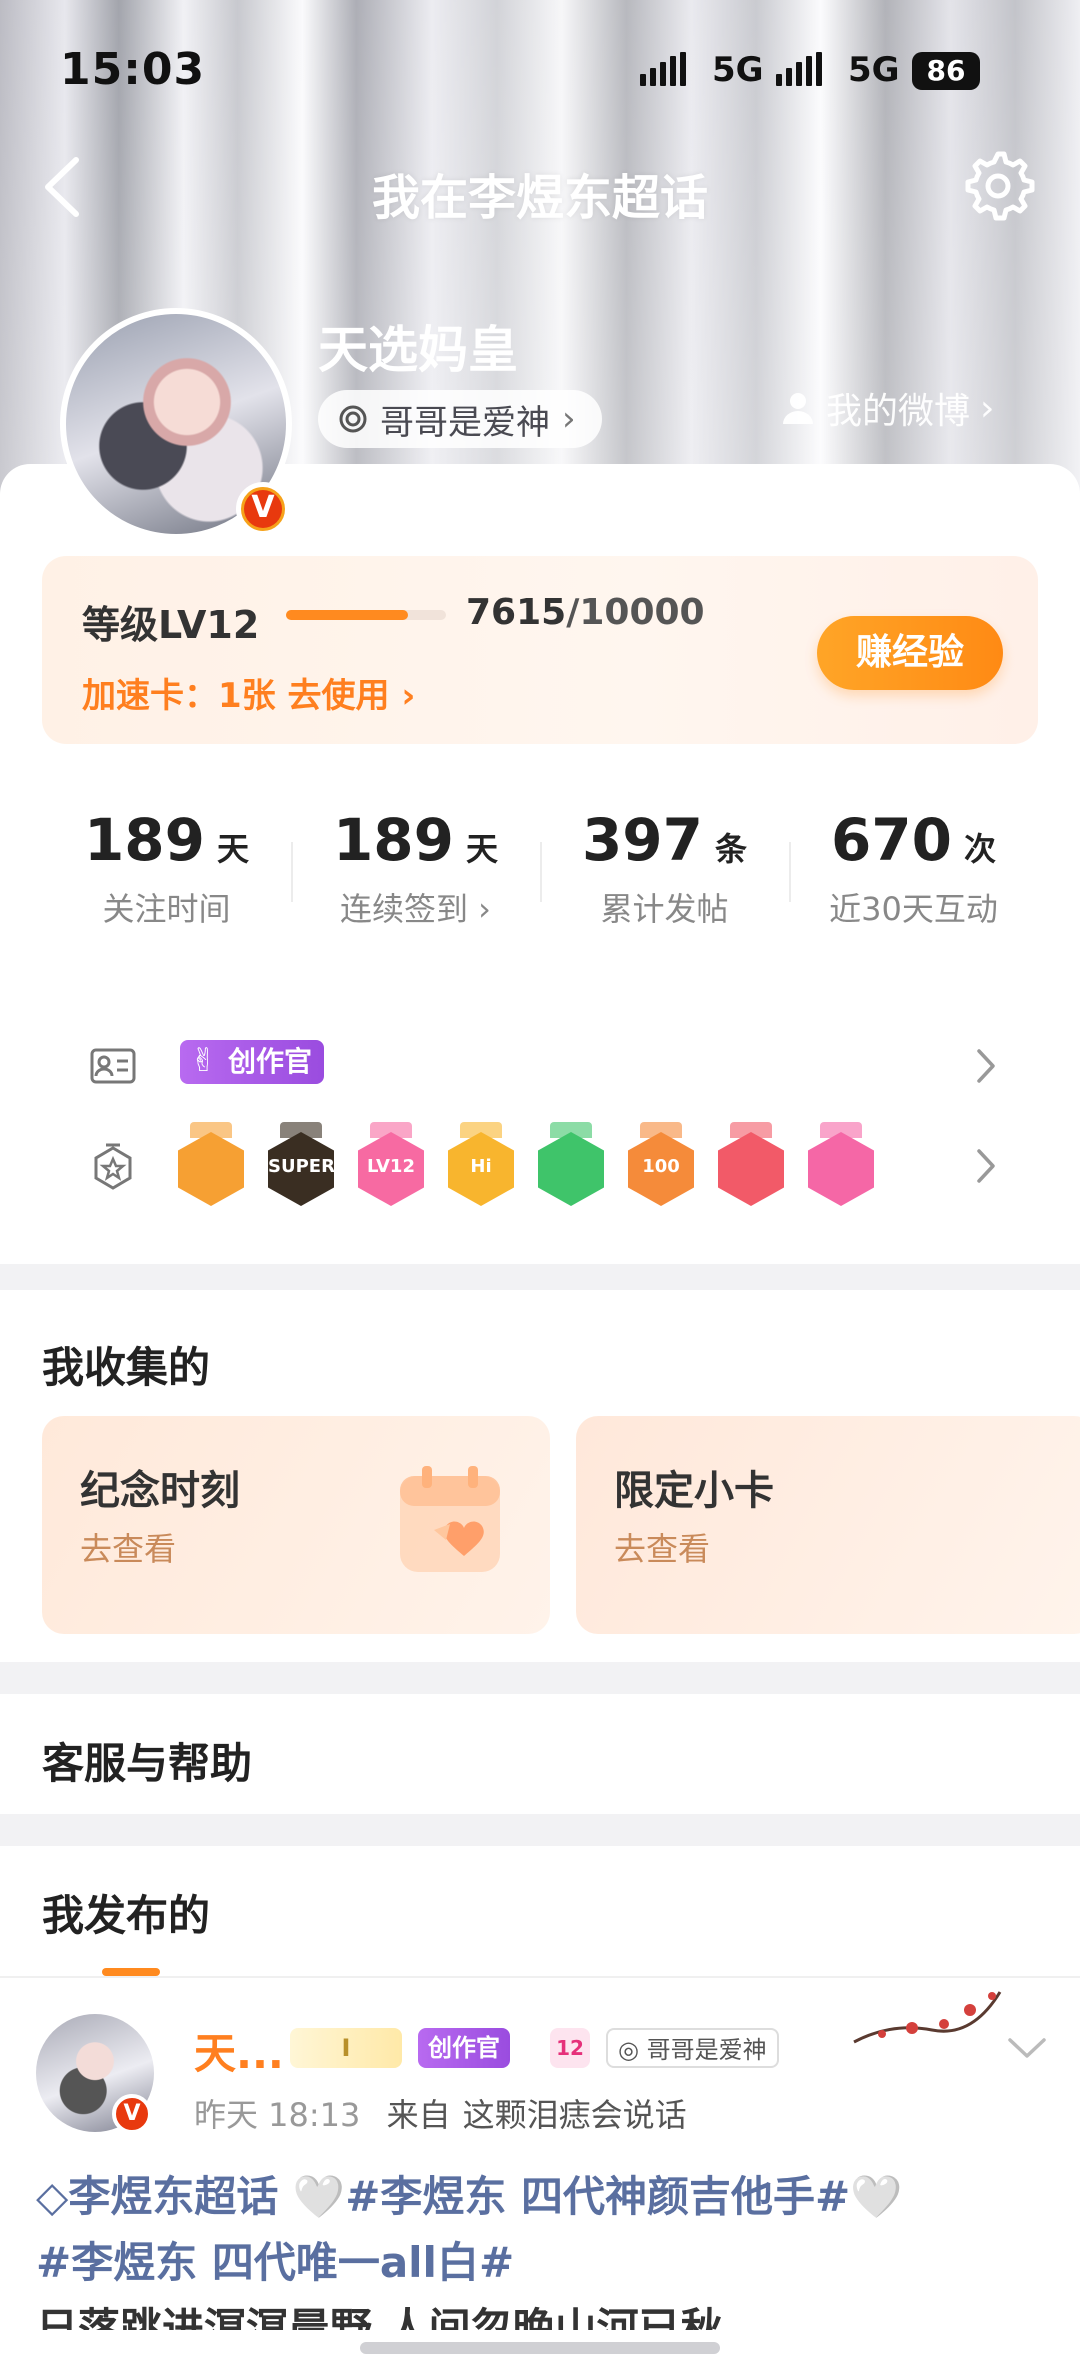  I want to click on help-section: 客服与帮助, so click(540, 1754).